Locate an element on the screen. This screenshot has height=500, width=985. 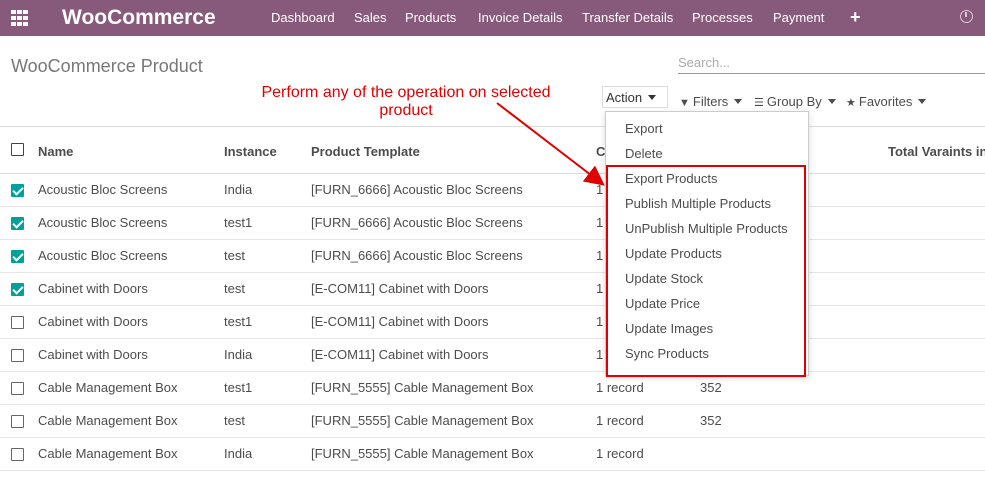
group-by-label: Group By is located at coordinates (794, 101).